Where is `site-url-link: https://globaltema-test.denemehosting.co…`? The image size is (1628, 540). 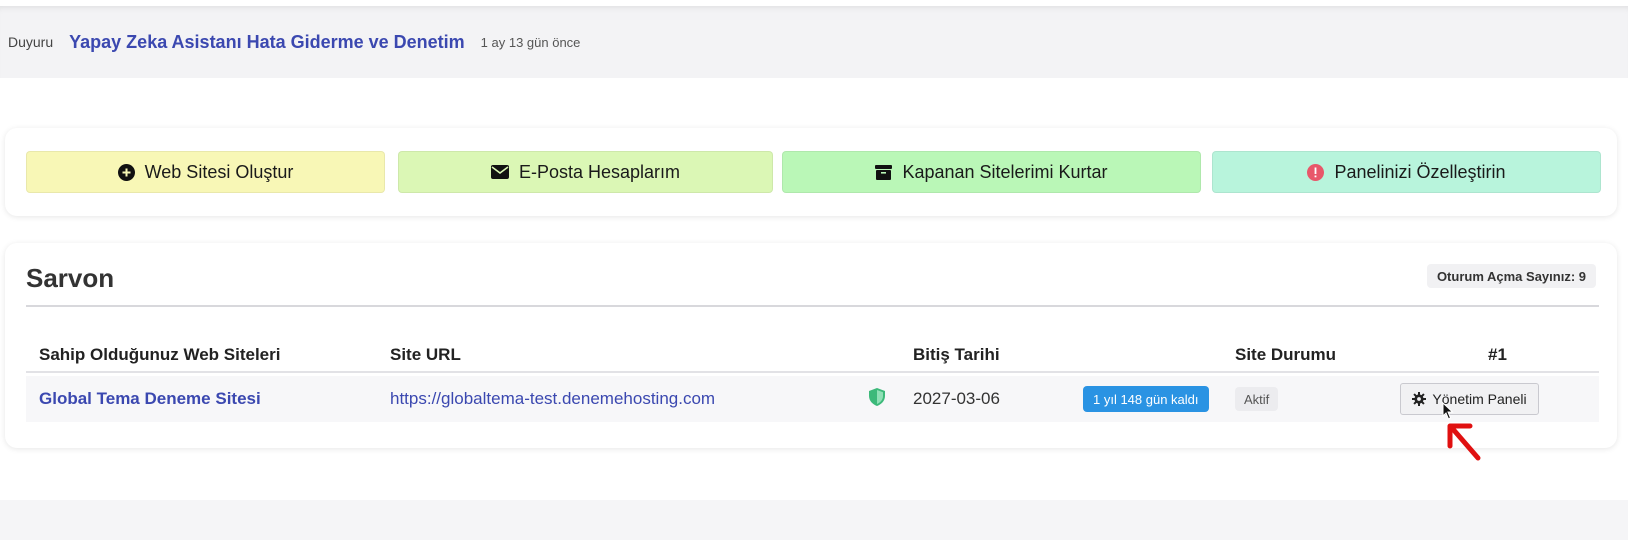 site-url-link: https://globaltema-test.denemehosting.co… is located at coordinates (552, 399).